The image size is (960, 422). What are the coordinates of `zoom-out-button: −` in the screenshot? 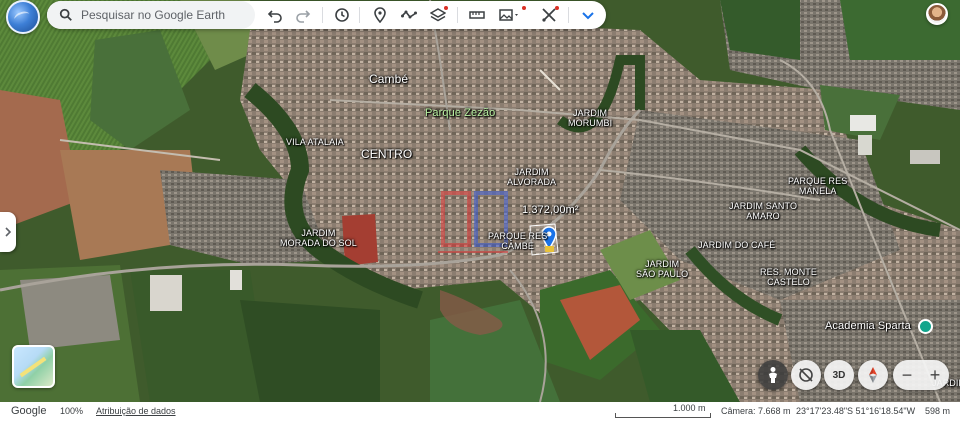 It's located at (907, 375).